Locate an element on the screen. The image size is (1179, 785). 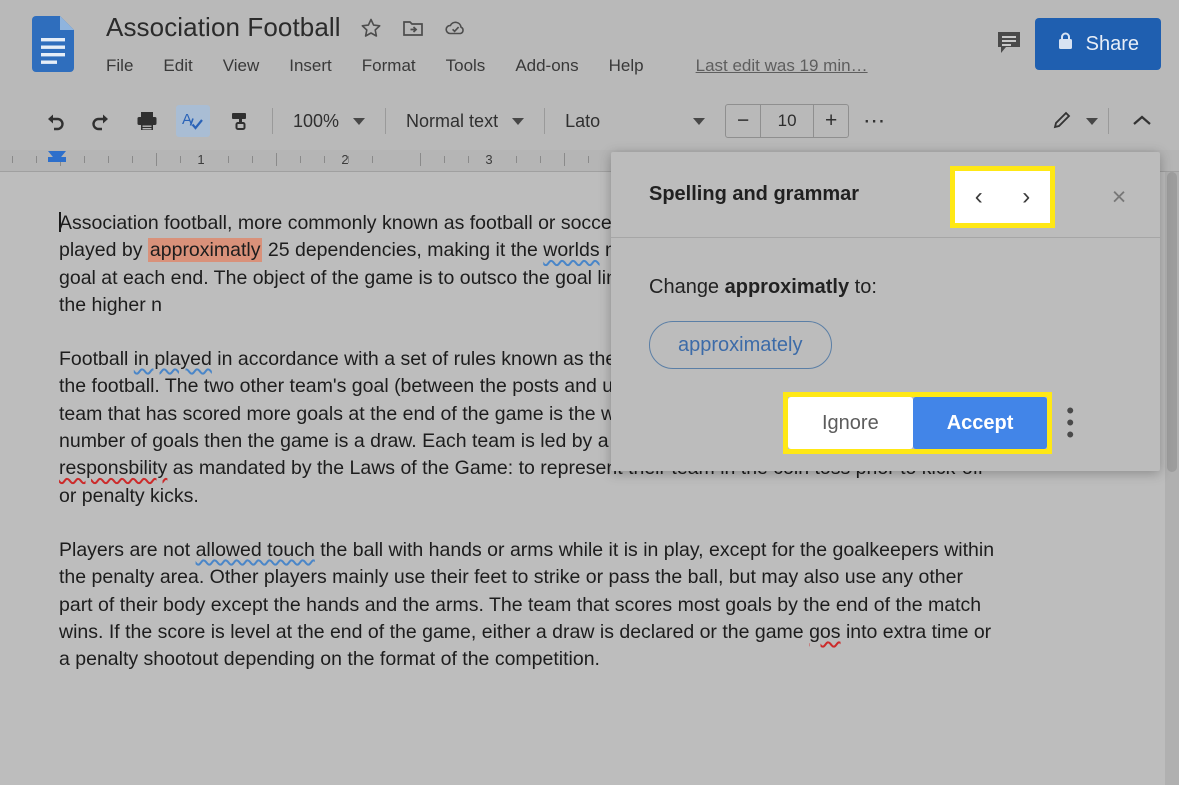
close-icon: × is located at coordinates (1119, 197).